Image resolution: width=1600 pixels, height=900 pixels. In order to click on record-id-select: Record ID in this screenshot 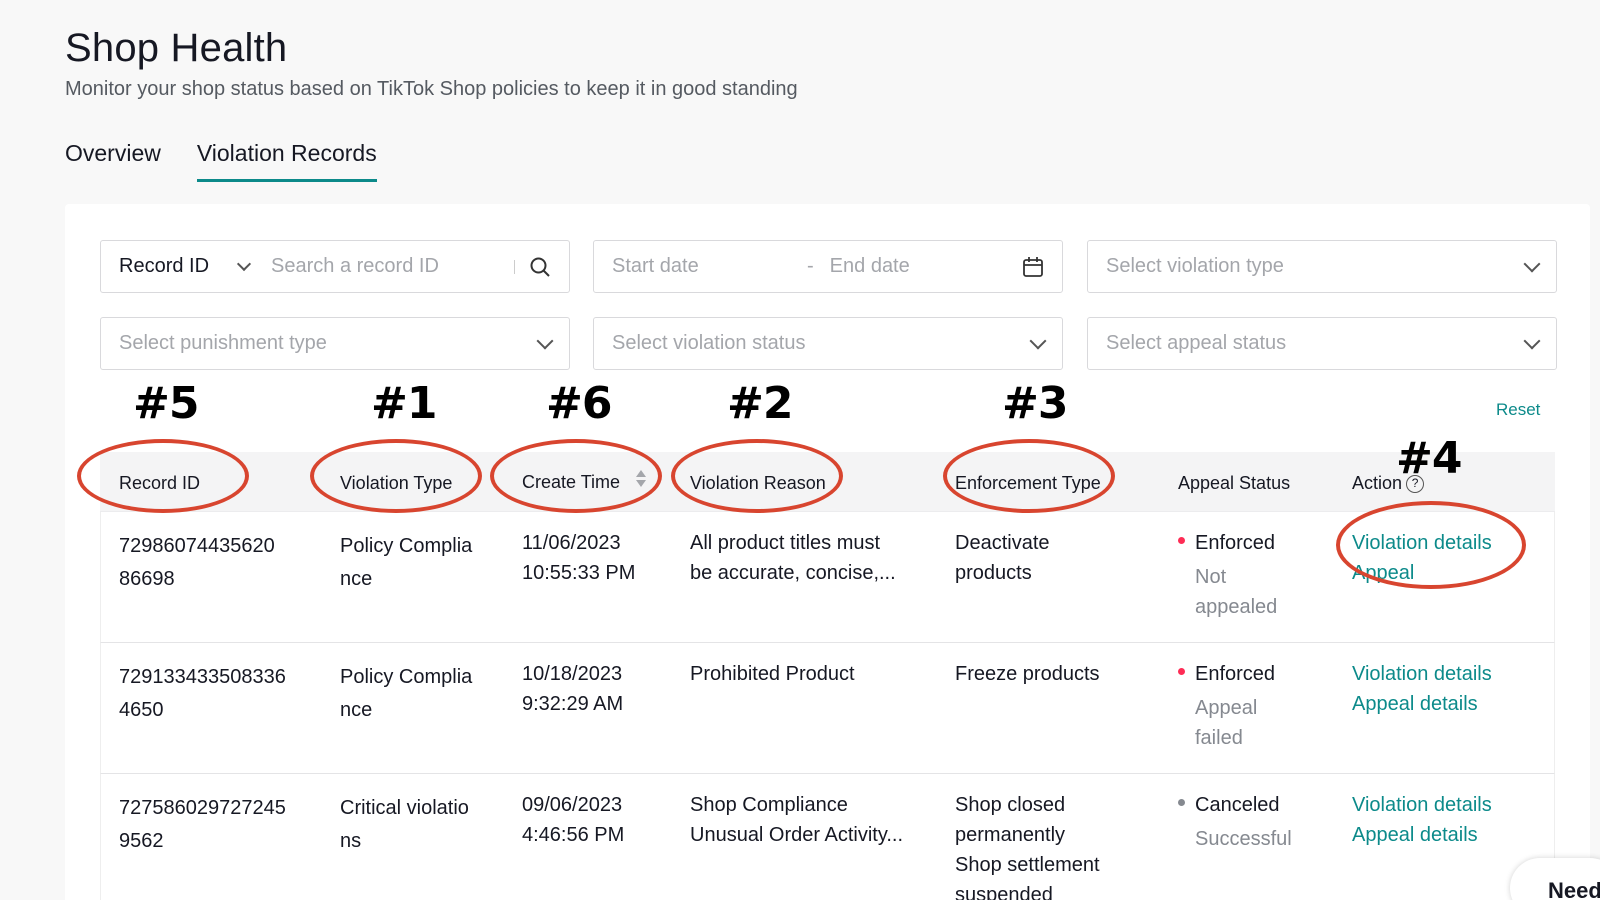, I will do `click(164, 266)`.